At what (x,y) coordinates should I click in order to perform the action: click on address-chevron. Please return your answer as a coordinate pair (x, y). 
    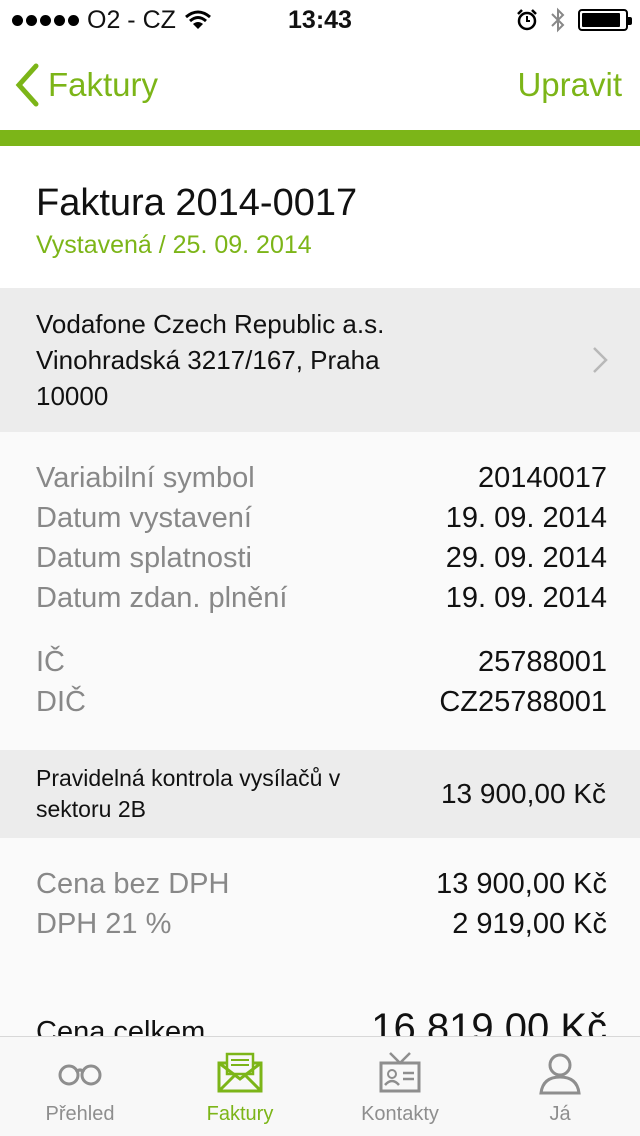
    Looking at the image, I should click on (593, 360).